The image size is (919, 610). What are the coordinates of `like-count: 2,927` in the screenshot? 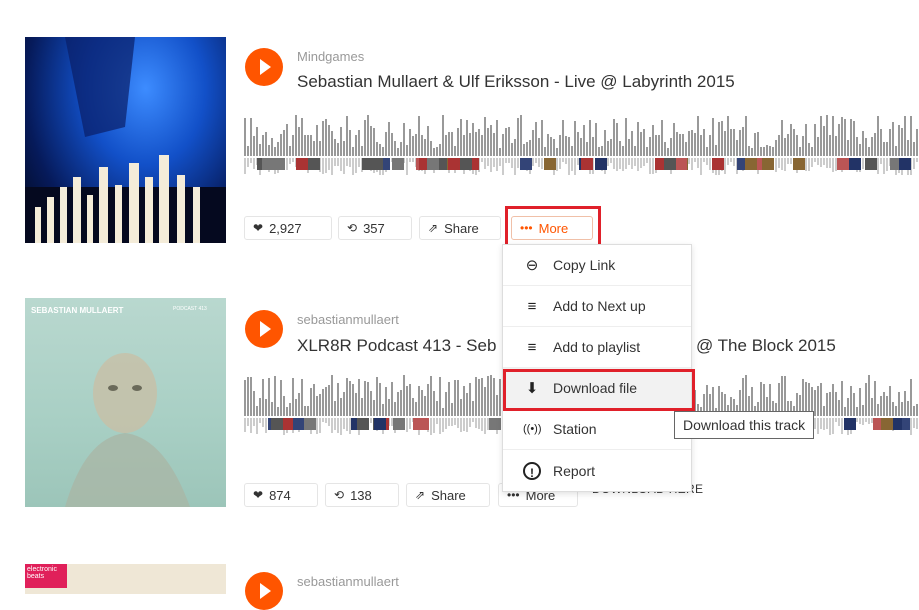 It's located at (285, 228).